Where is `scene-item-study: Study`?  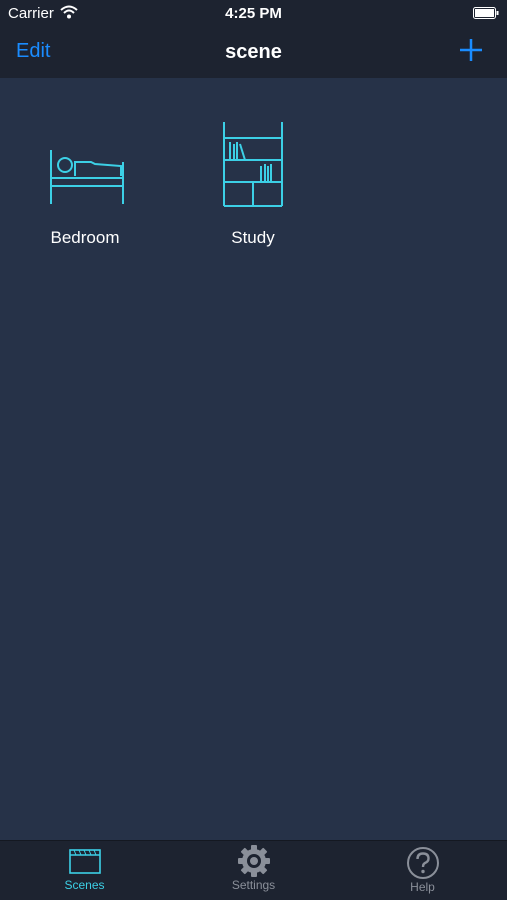
scene-item-study: Study is located at coordinates (253, 184).